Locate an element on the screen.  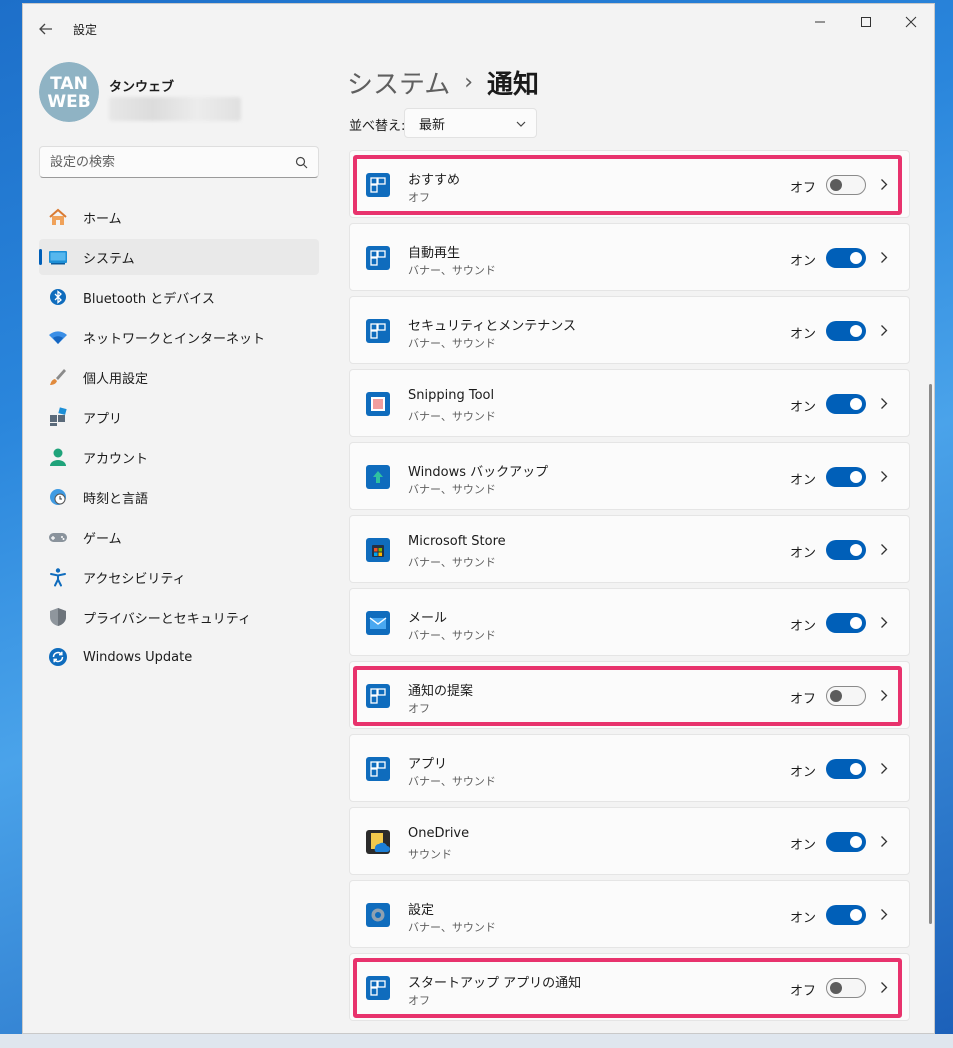
sidebar-item-privacy: プライバシーとセキュリティ is located at coordinates (179, 617).